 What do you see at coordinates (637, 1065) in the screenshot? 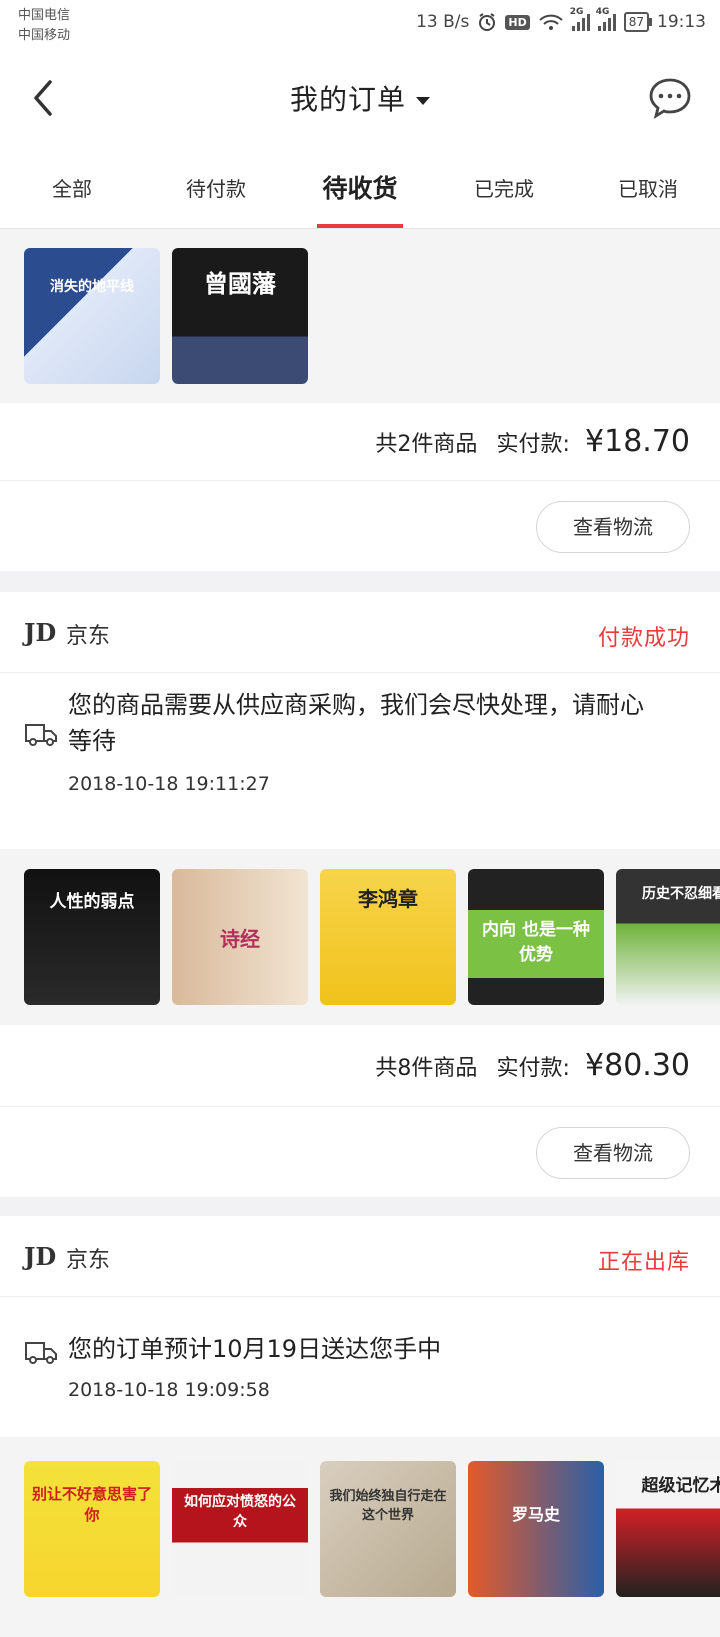
I see `order-price: ¥80.30` at bounding box center [637, 1065].